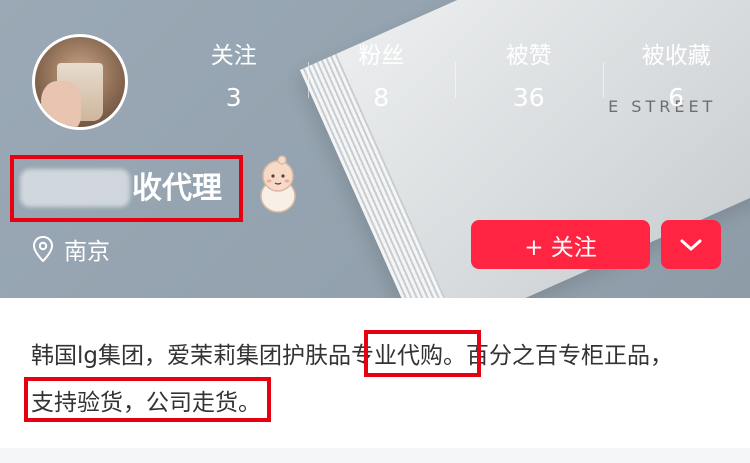  What do you see at coordinates (529, 80) in the screenshot?
I see `stat-likes: 被赞 36` at bounding box center [529, 80].